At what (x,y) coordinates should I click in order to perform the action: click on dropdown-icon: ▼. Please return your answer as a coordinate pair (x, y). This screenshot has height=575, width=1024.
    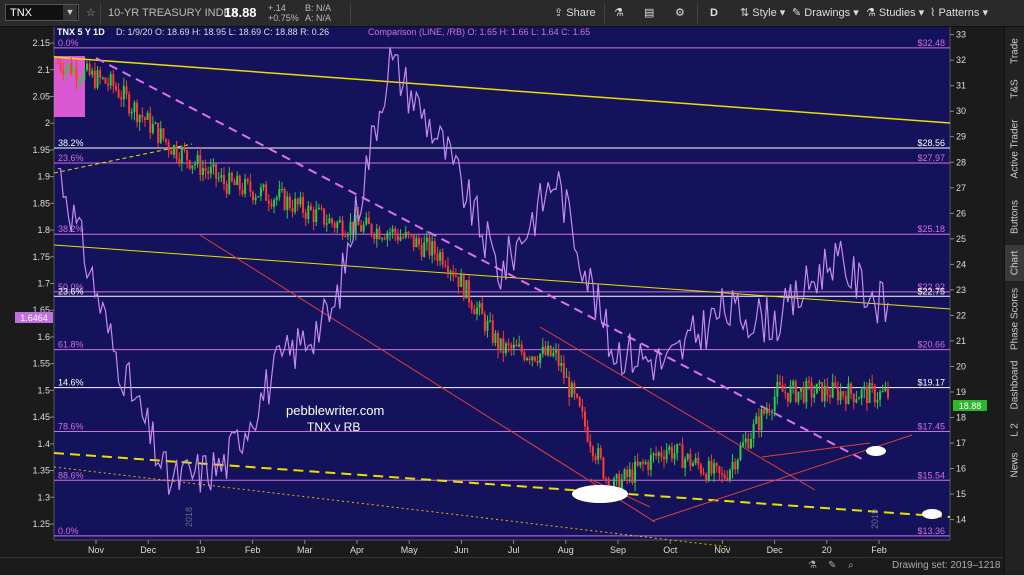
    Looking at the image, I should click on (70, 12).